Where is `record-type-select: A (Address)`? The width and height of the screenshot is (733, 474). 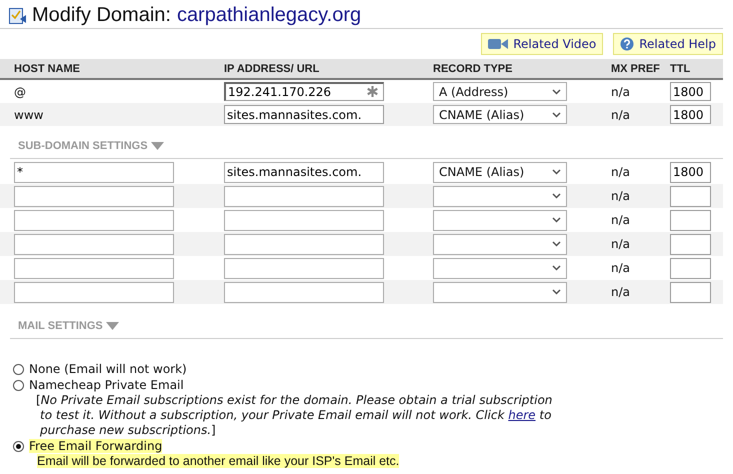 record-type-select: A (Address) is located at coordinates (500, 91).